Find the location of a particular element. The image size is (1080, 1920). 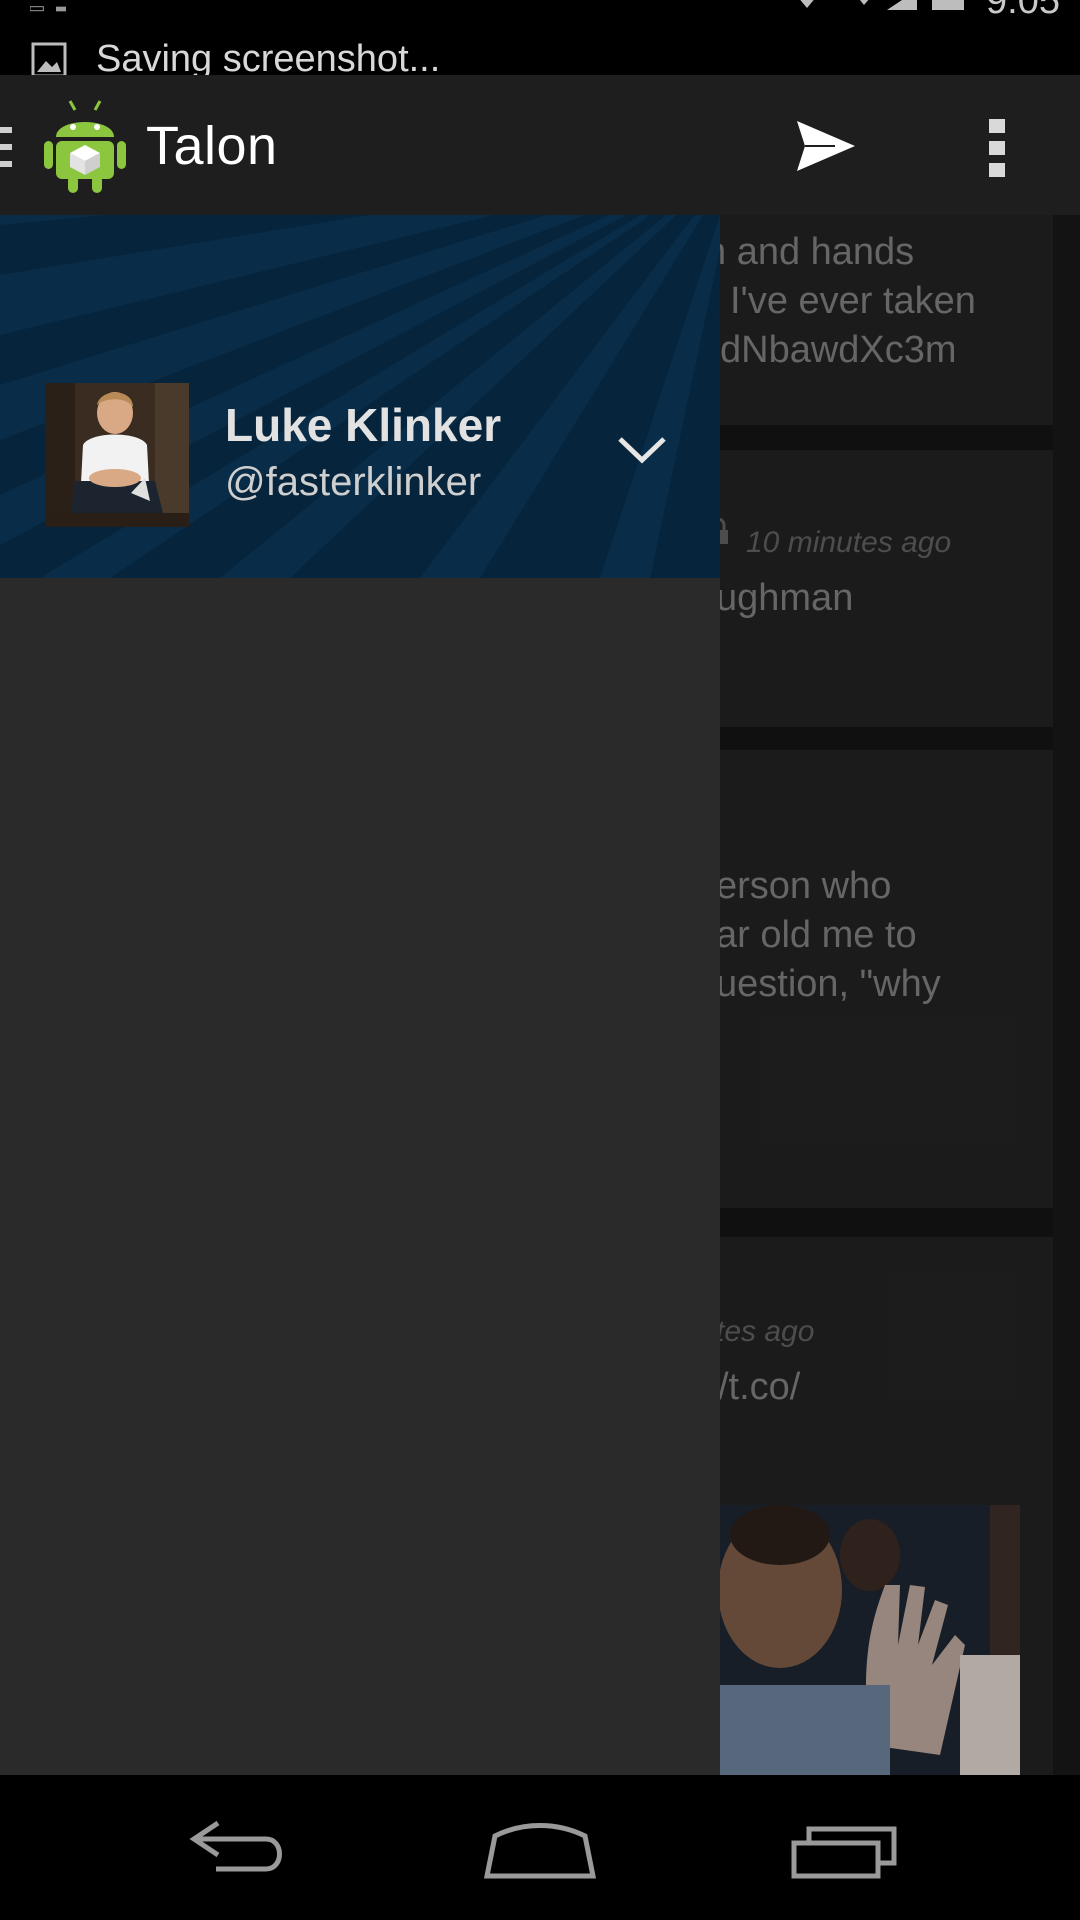

avatar is located at coordinates (117, 455).